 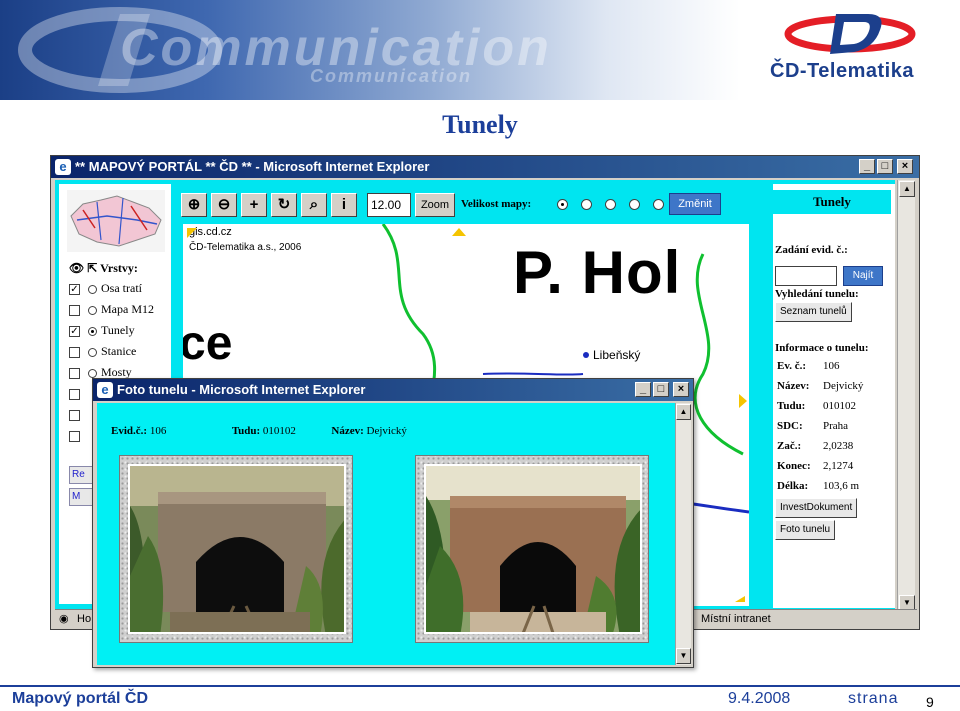 I want to click on layer-osa-trati: ✓ Osa tratí, so click(x=105, y=289).